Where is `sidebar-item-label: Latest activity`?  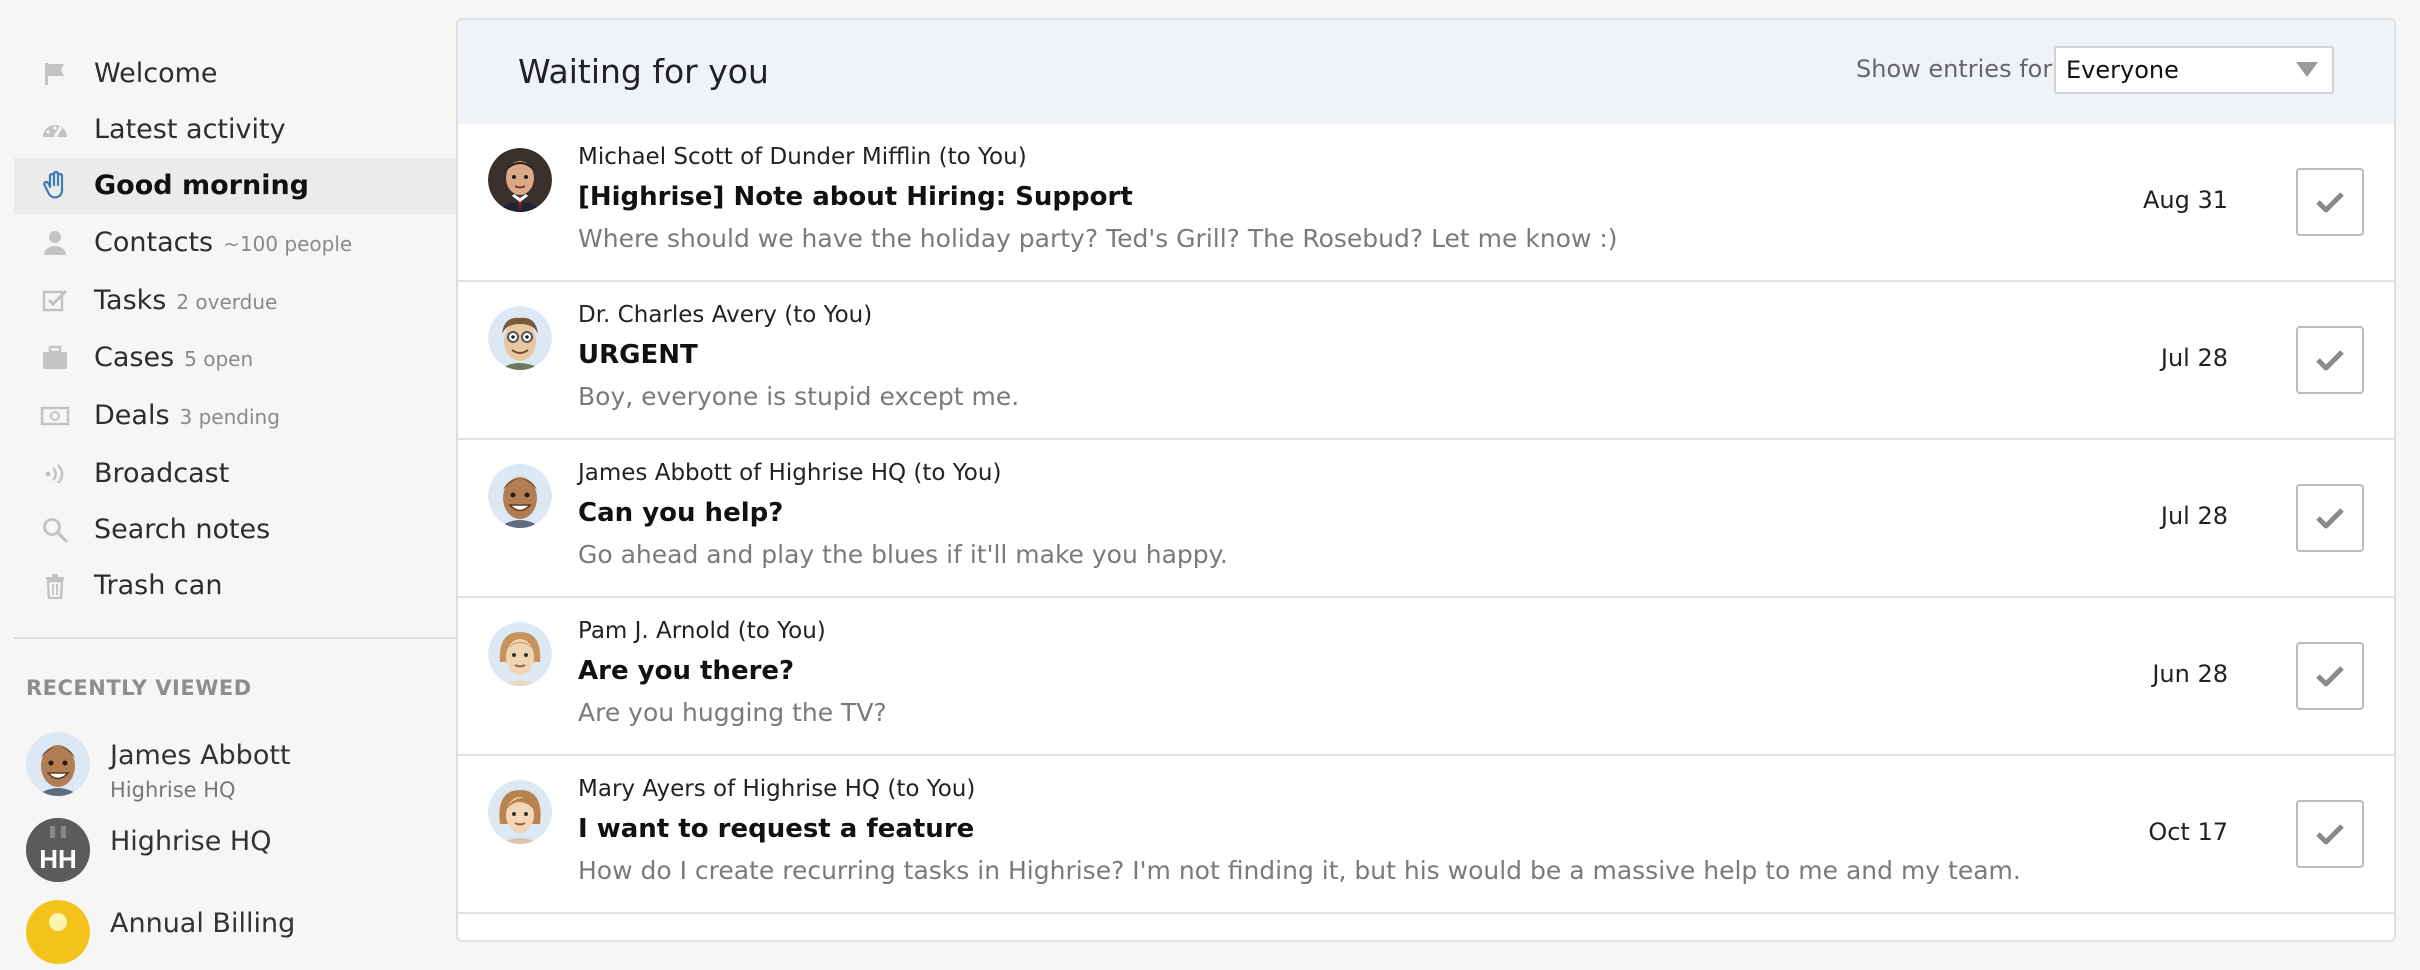
sidebar-item-label: Latest activity is located at coordinates (190, 129).